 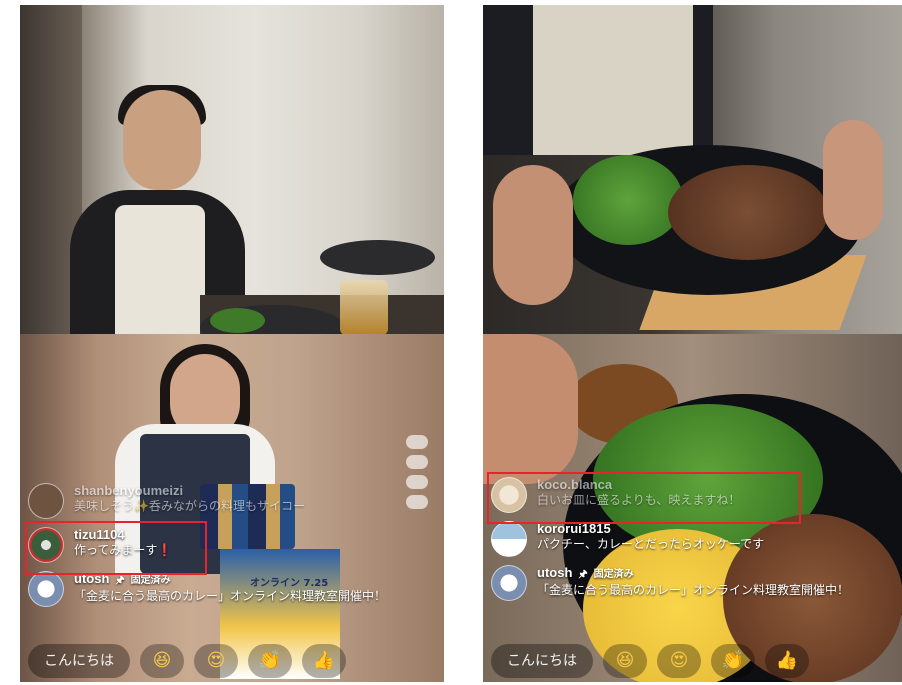 I want to click on comment-item: kororui1815 パクチー、カレーとだったらオッケーです, so click(x=691, y=539).